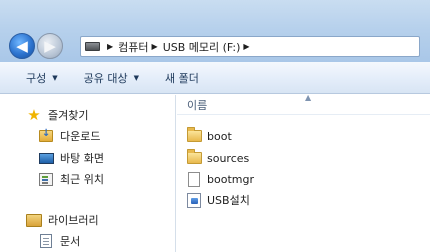  Describe the element at coordinates (80, 136) in the screenshot. I see `nav-item-label: 다운로드` at that location.